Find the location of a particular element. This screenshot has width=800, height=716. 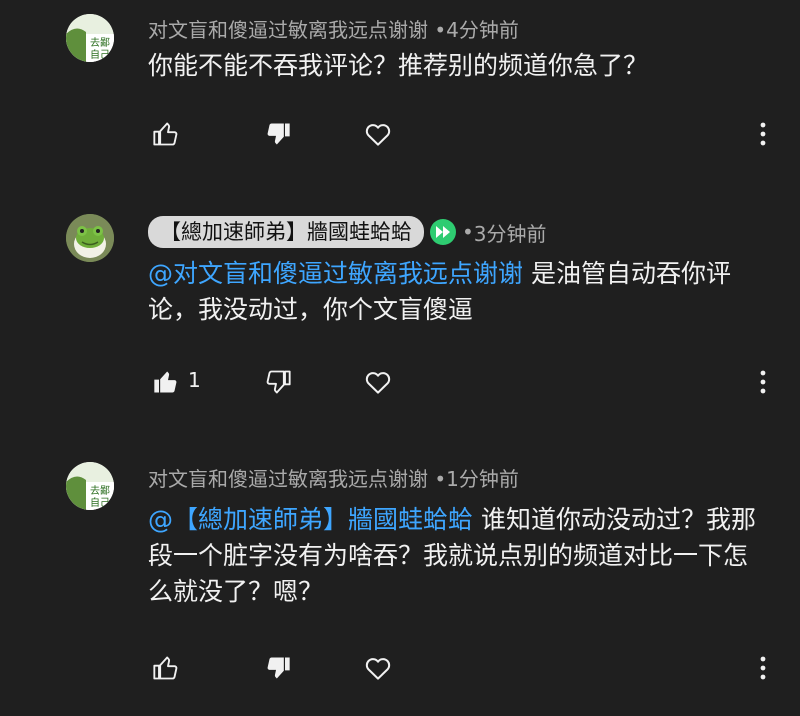

like-button: 1 is located at coordinates (174, 382).